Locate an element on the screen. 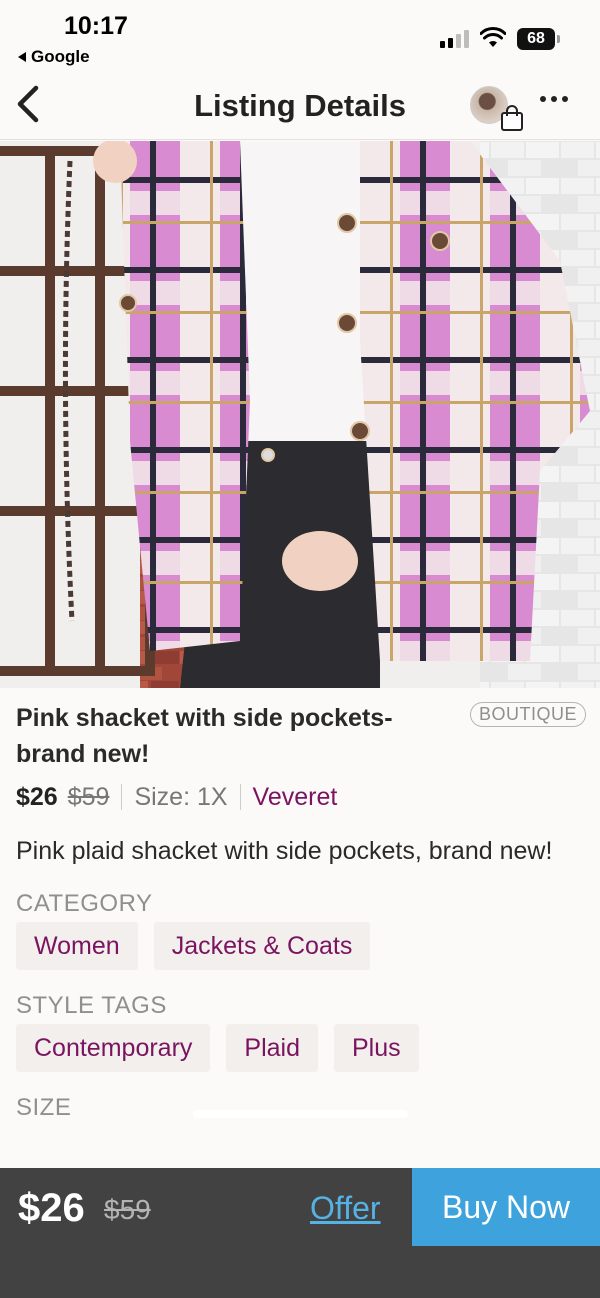  wifi-icon is located at coordinates (493, 37).